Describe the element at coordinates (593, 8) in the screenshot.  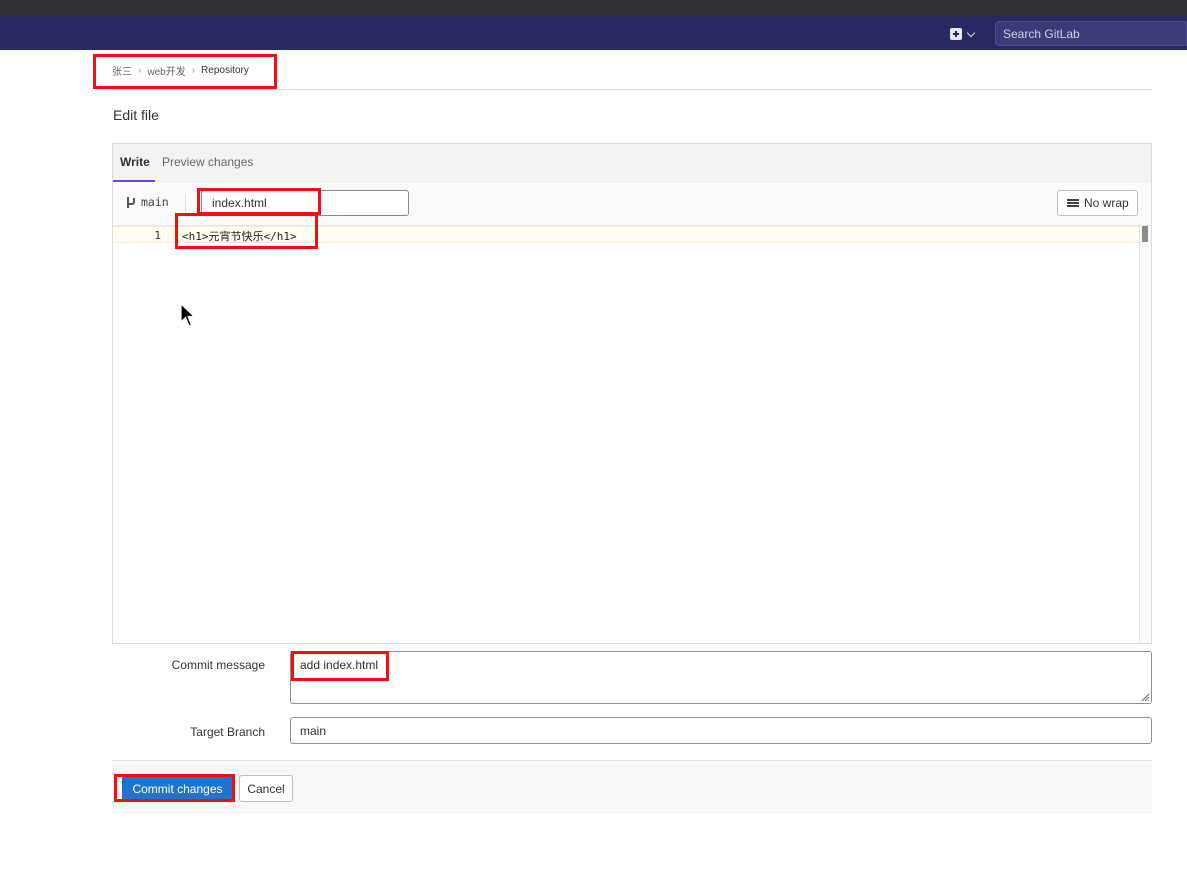
I see `browser-top-strip` at that location.